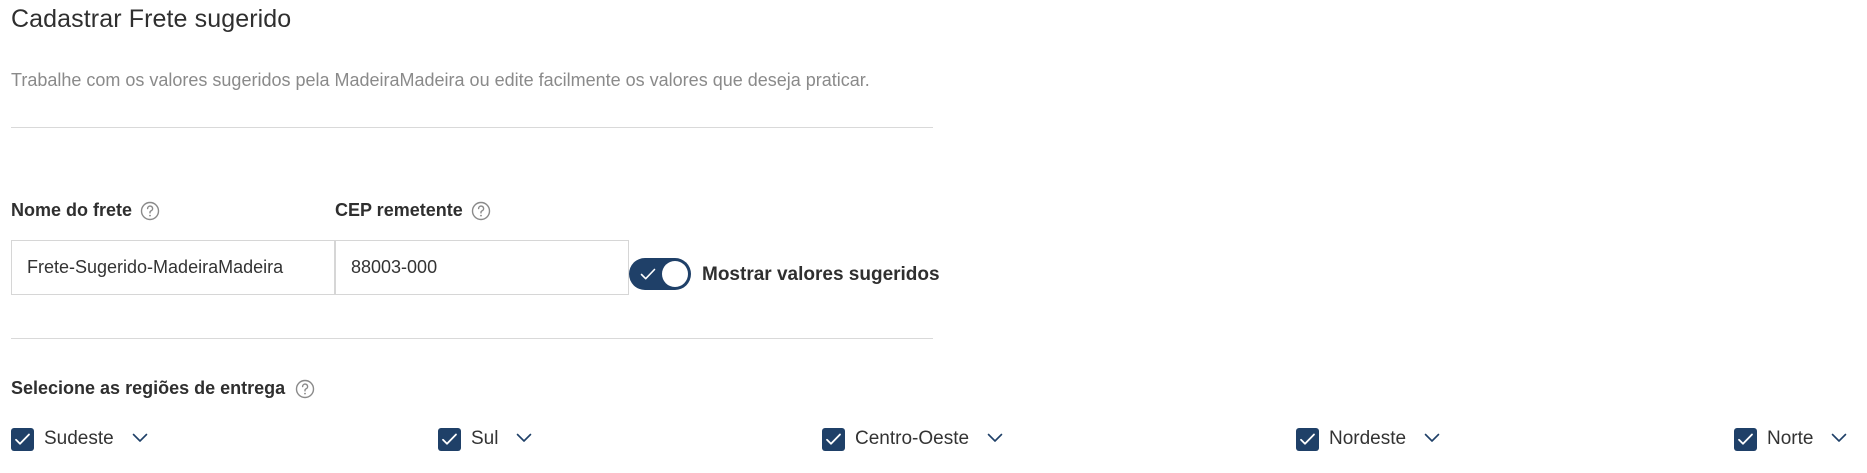 The width and height of the screenshot is (1867, 473). I want to click on name-label-text: Nome do frete, so click(72, 210).